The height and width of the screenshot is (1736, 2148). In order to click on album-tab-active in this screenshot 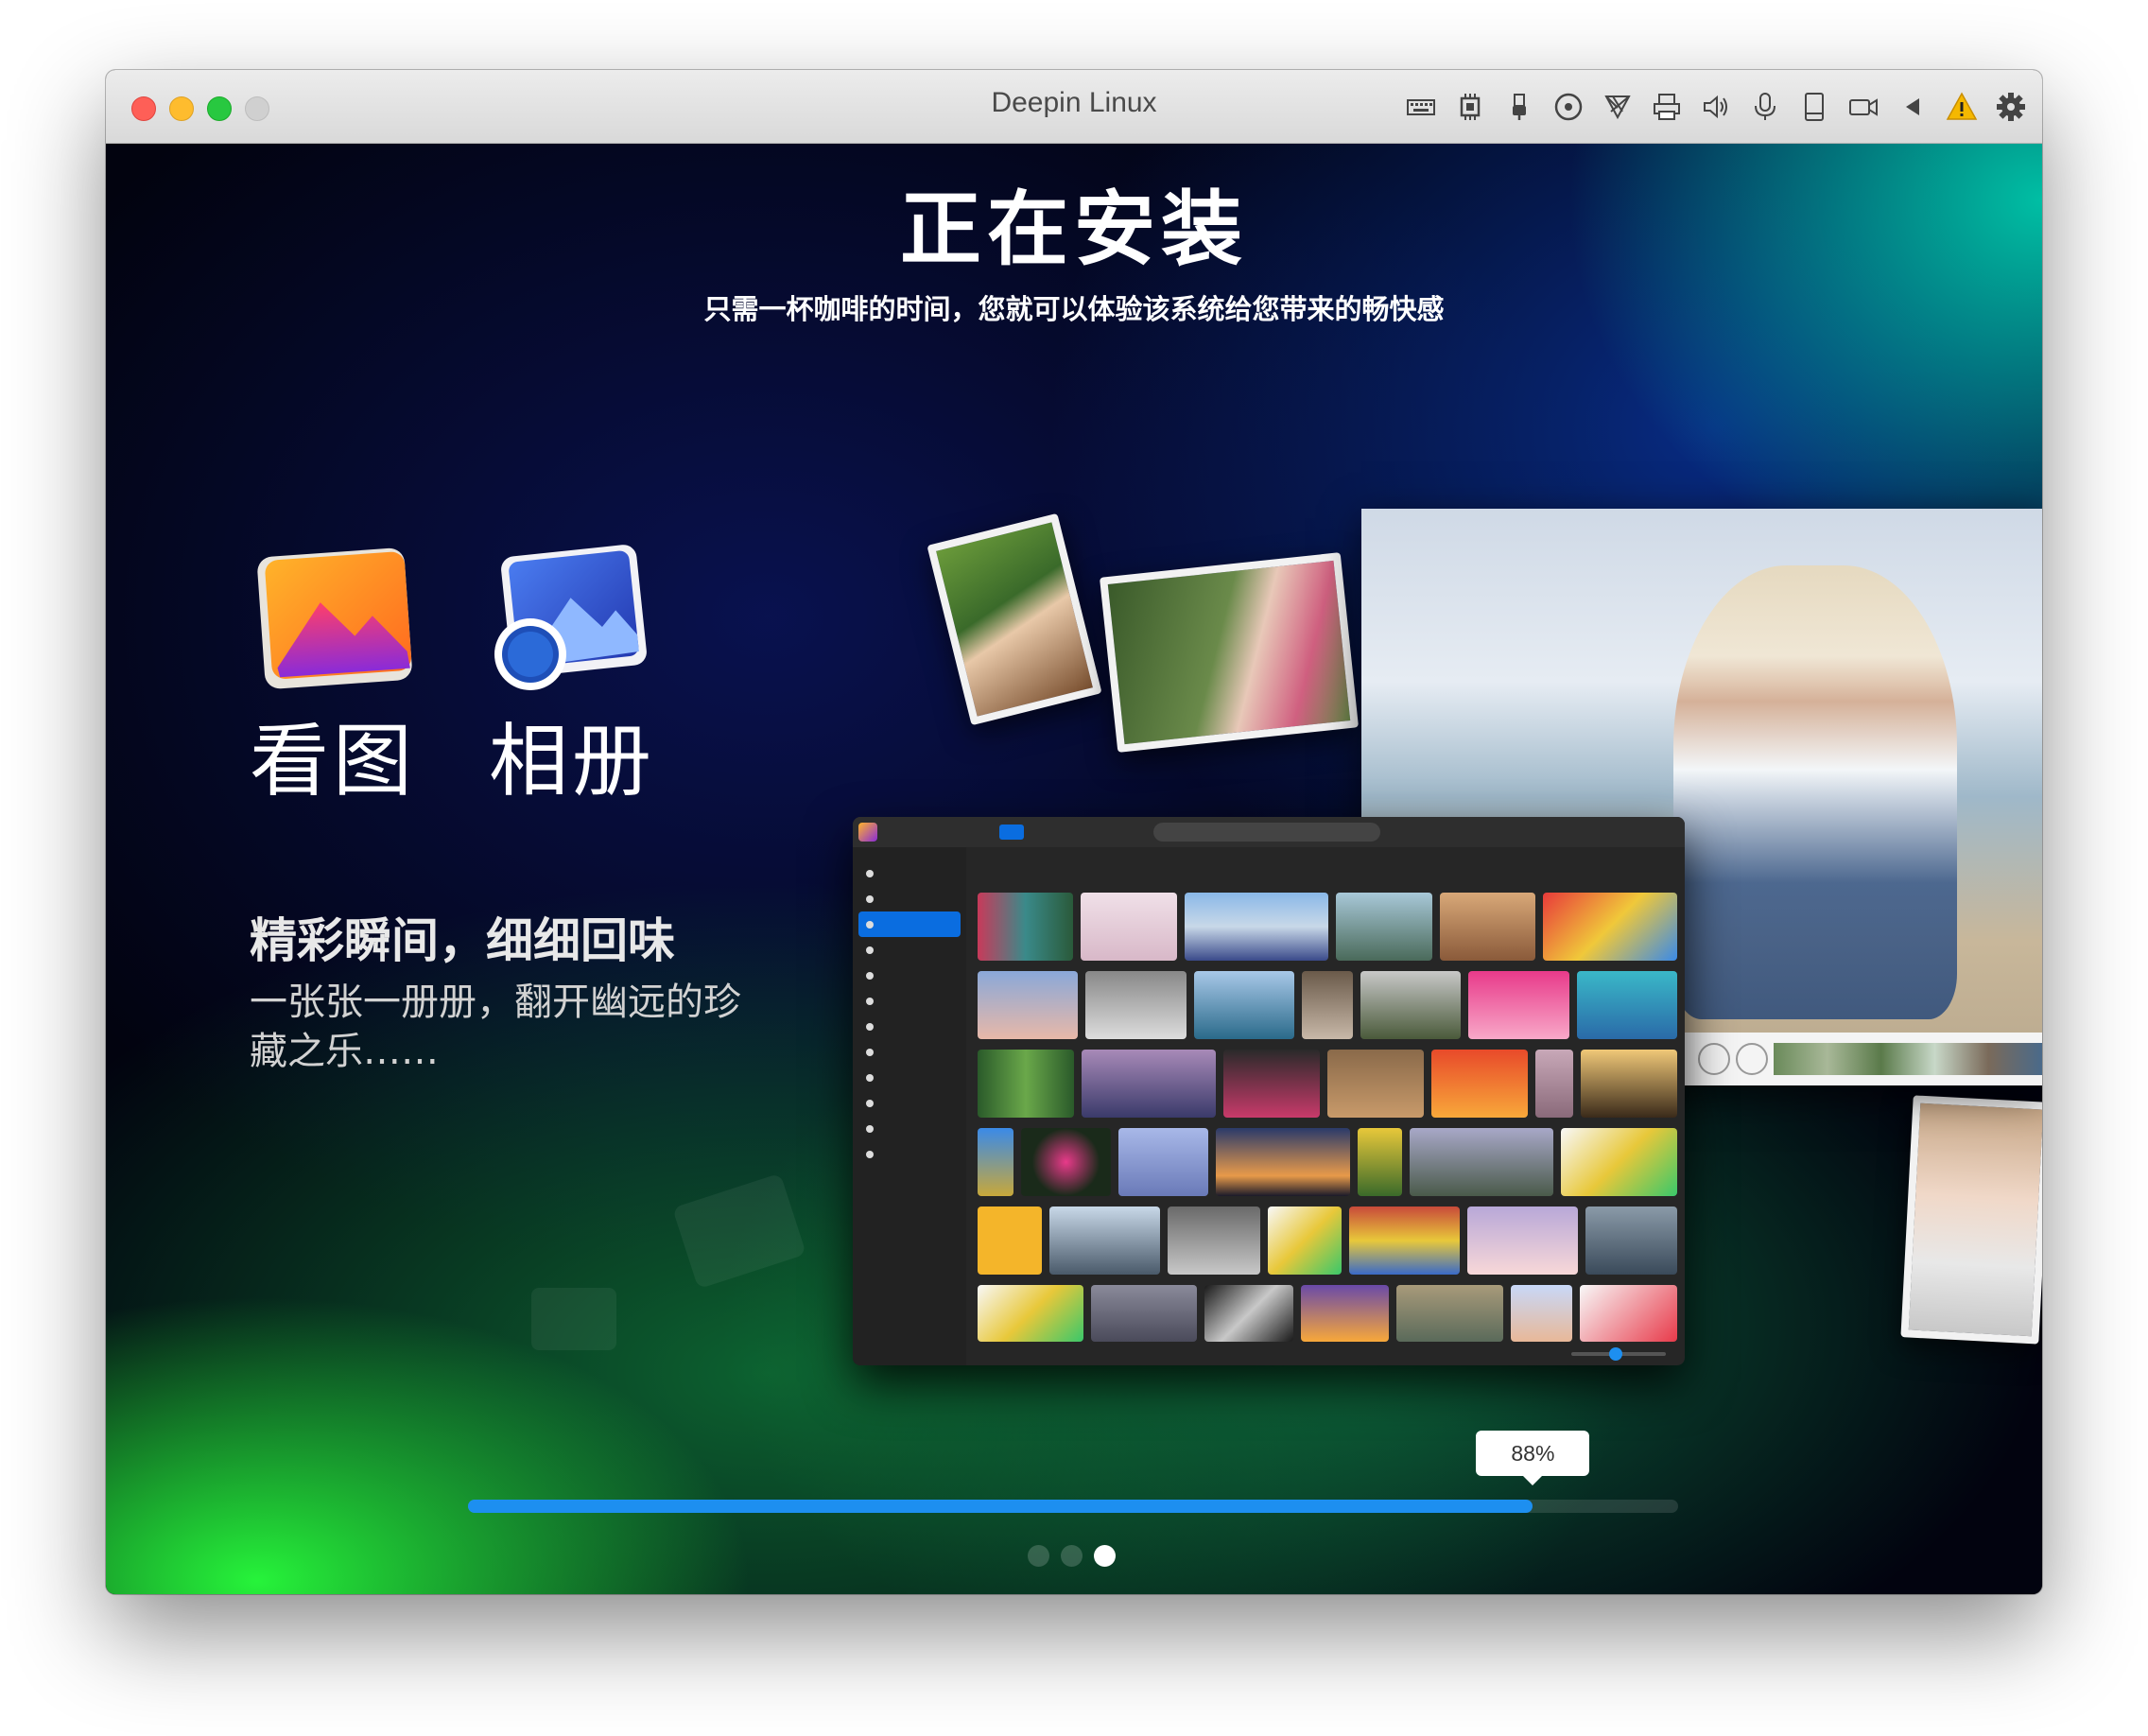, I will do `click(1012, 832)`.